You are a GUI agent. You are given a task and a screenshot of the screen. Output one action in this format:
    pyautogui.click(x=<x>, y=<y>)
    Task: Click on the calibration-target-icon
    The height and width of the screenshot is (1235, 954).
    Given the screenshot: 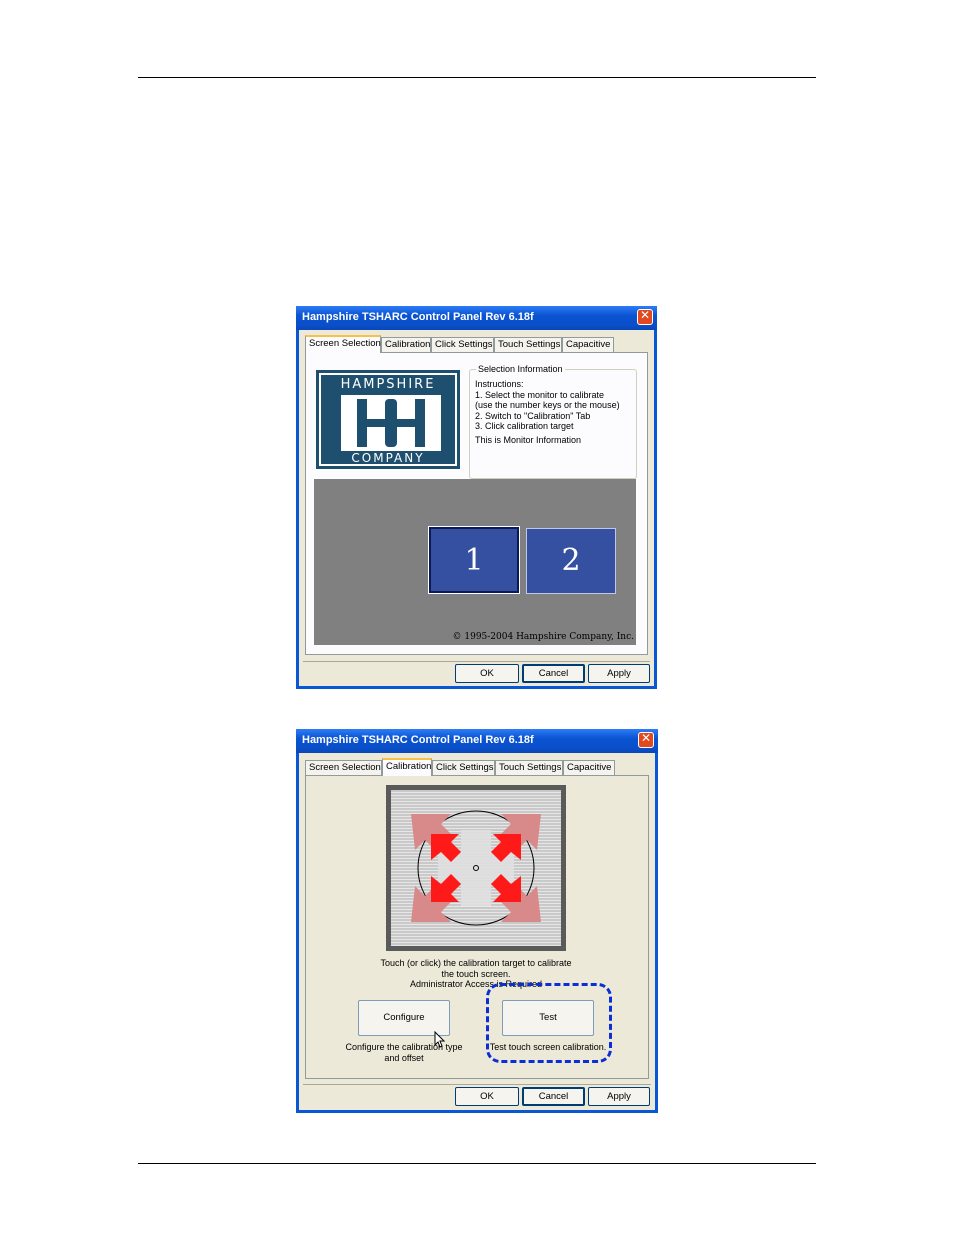 What is the action you would take?
    pyautogui.click(x=476, y=868)
    